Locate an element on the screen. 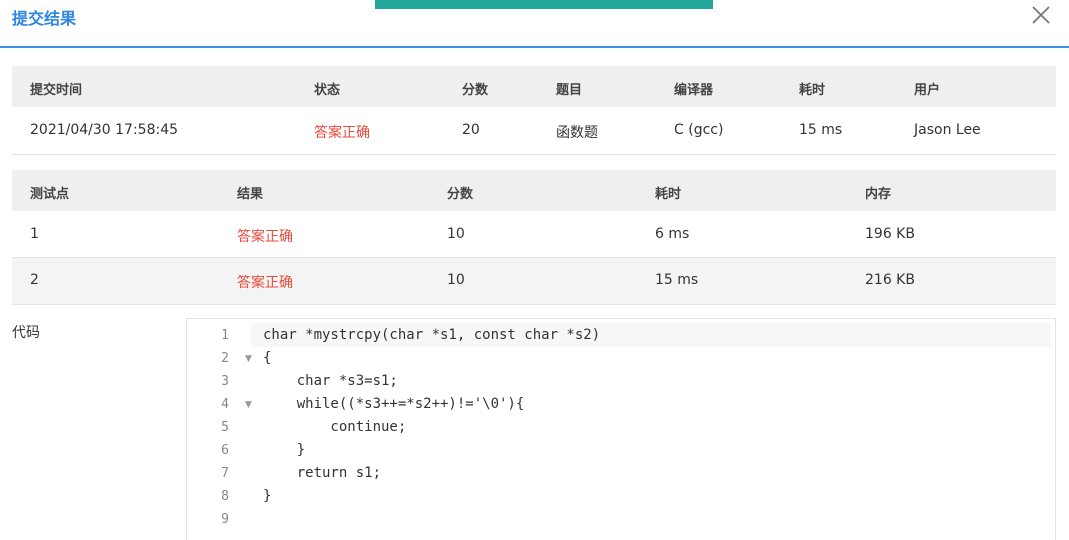  line-number: 2 is located at coordinates (225, 358).